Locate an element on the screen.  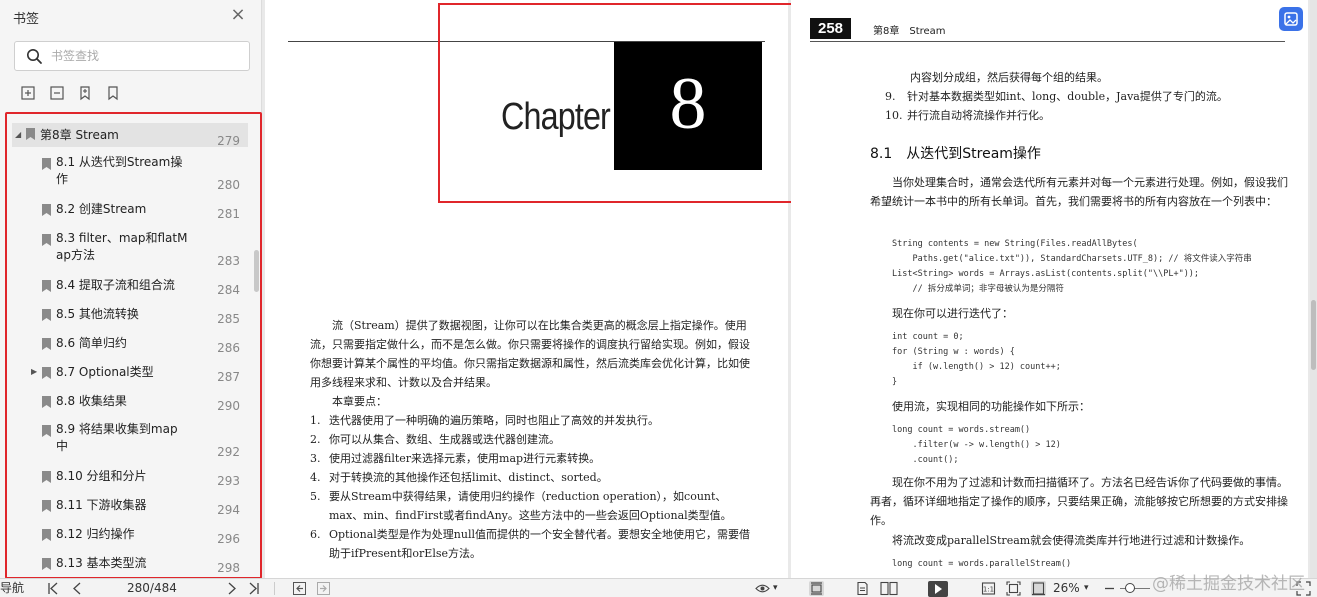
bookmark-label: 8.11 下游收集器 is located at coordinates (101, 505).